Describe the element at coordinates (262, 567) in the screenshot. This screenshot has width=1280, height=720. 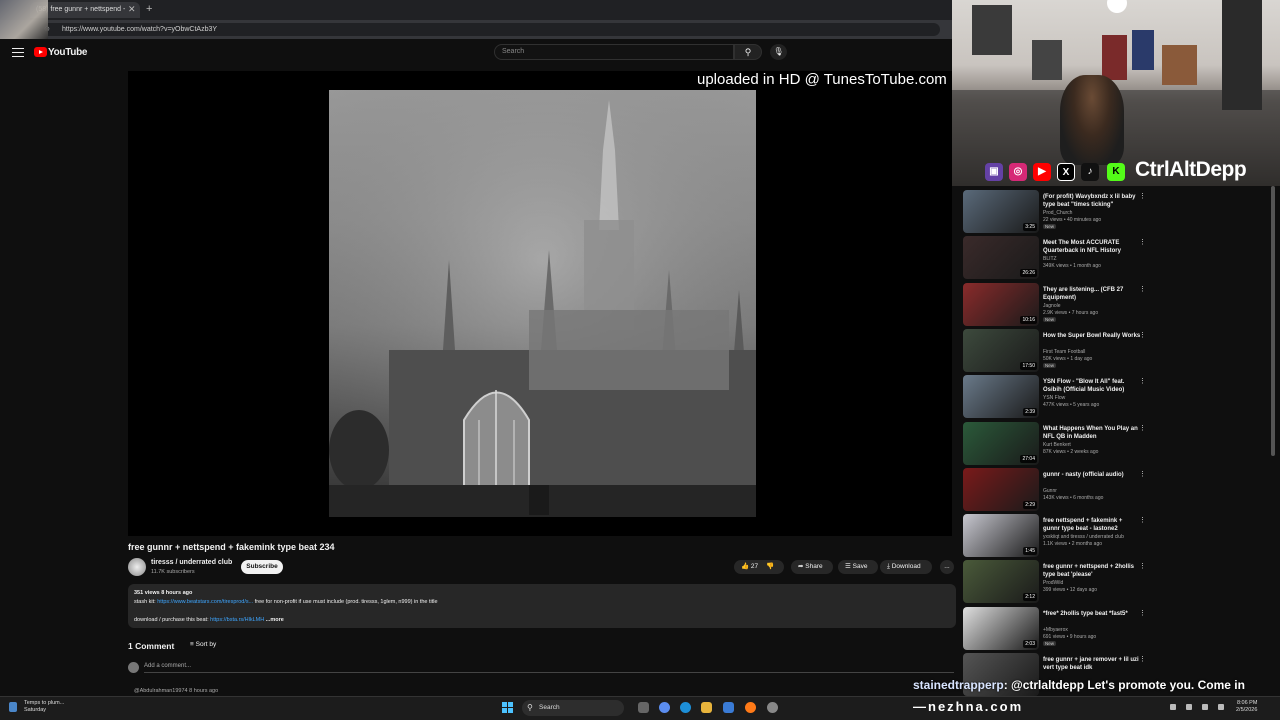
I see `subscribe-button: Subscribe` at that location.